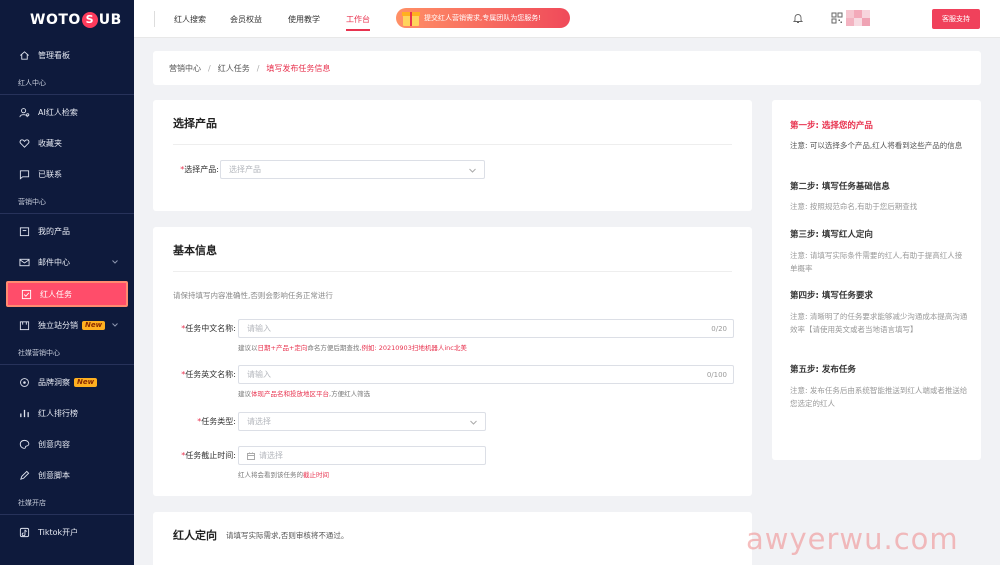 The width and height of the screenshot is (1000, 565). What do you see at coordinates (362, 421) in the screenshot?
I see `task-type-select: 请选择` at bounding box center [362, 421].